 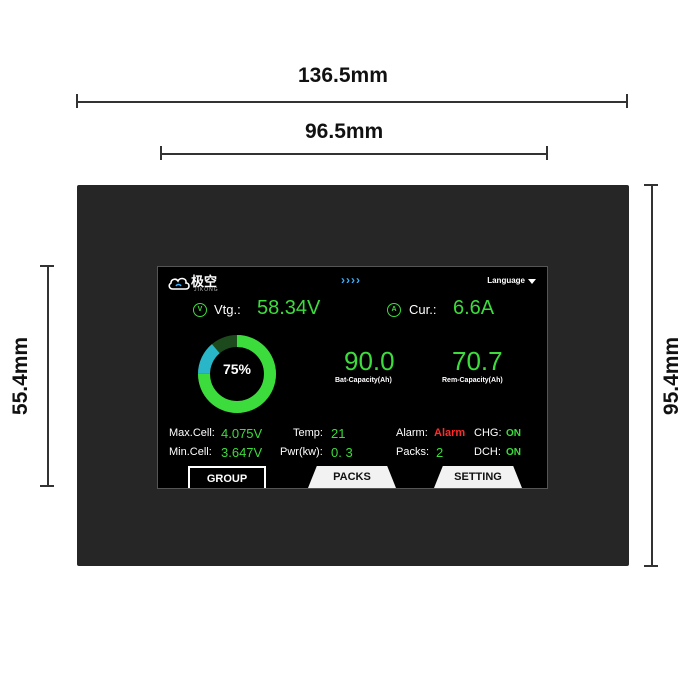 What do you see at coordinates (200, 310) in the screenshot?
I see `voltage-icon: V` at bounding box center [200, 310].